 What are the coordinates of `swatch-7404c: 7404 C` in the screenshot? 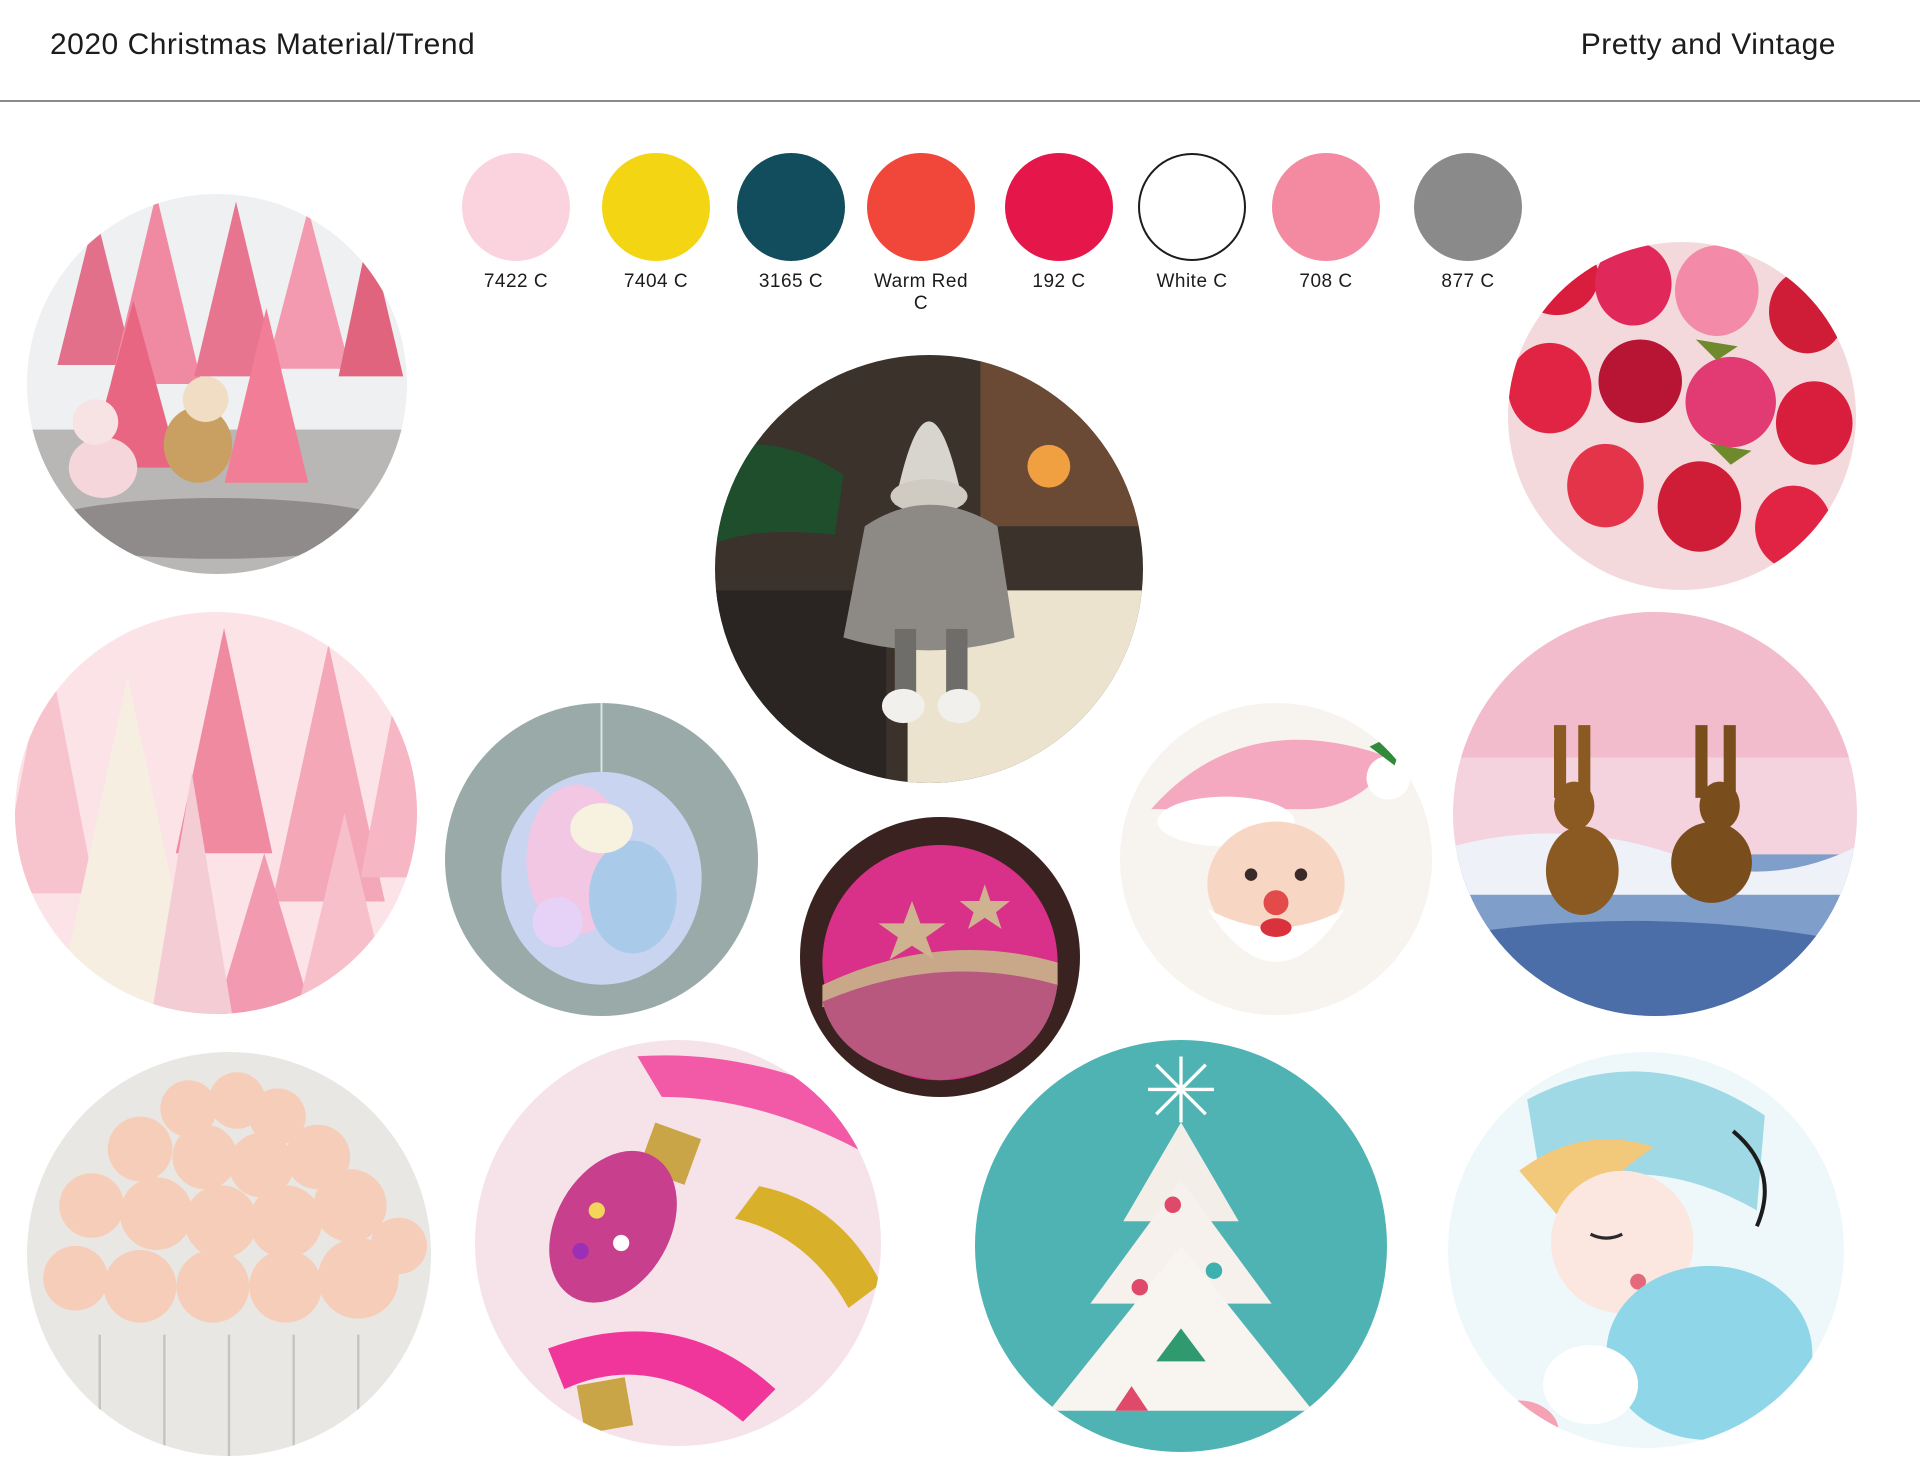 It's located at (656, 223).